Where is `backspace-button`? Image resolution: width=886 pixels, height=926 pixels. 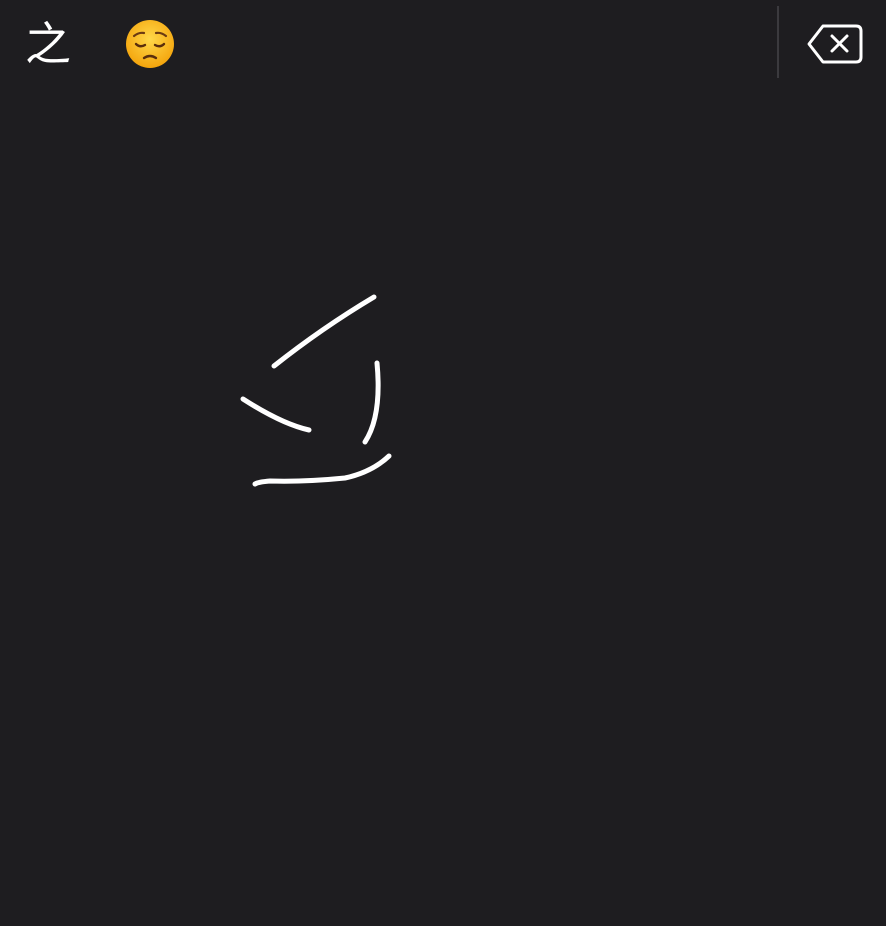 backspace-button is located at coordinates (835, 44).